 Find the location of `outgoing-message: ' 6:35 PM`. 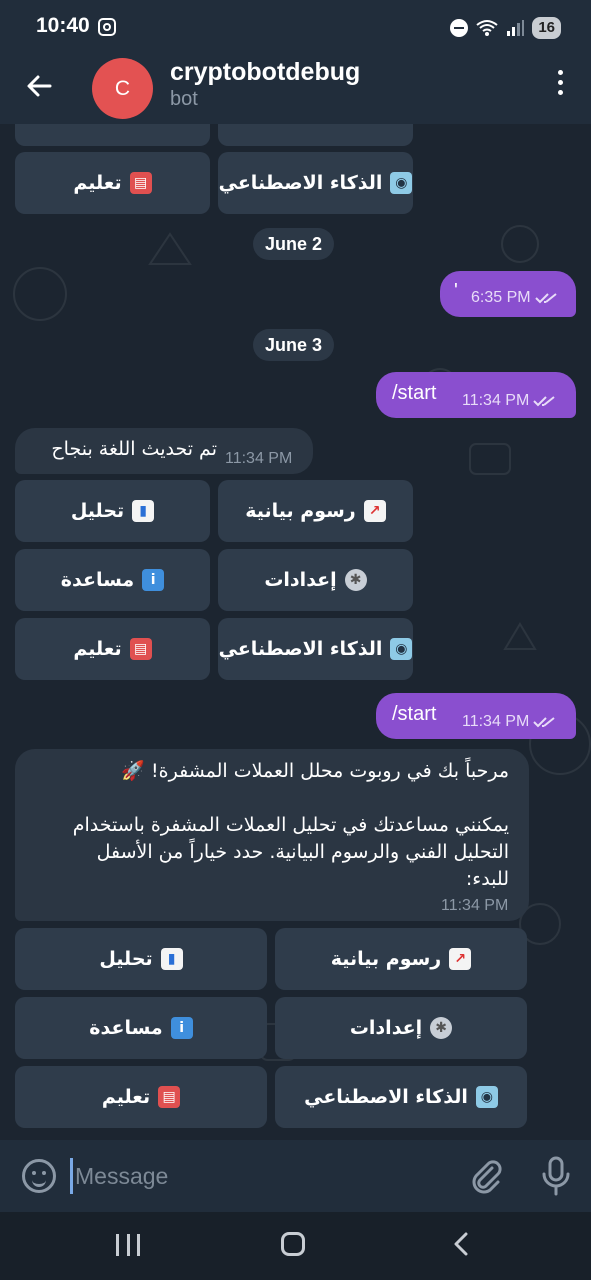

outgoing-message: ' 6:35 PM is located at coordinates (508, 294).